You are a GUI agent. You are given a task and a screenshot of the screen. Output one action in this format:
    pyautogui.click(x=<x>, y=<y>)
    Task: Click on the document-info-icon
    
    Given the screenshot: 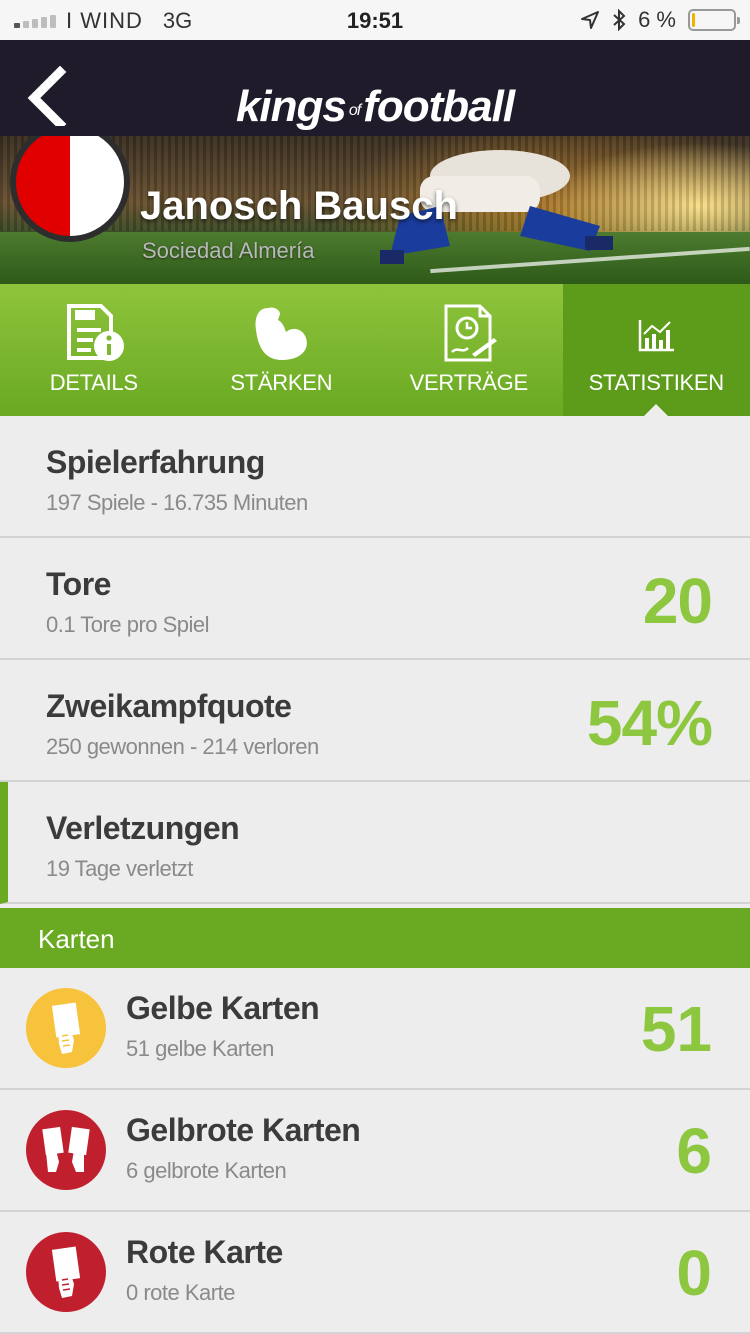 What is the action you would take?
    pyautogui.click(x=95, y=332)
    